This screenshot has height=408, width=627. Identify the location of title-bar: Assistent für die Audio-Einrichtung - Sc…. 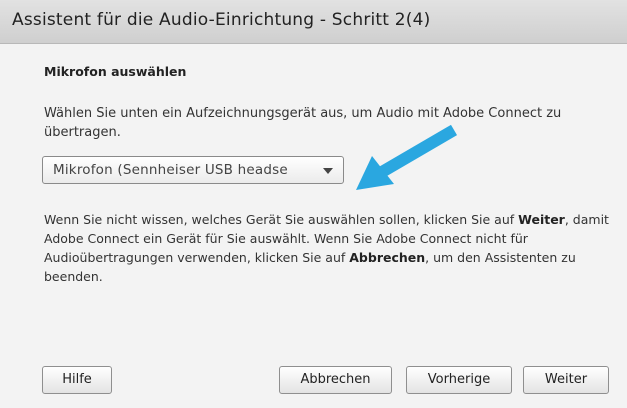
(313, 22).